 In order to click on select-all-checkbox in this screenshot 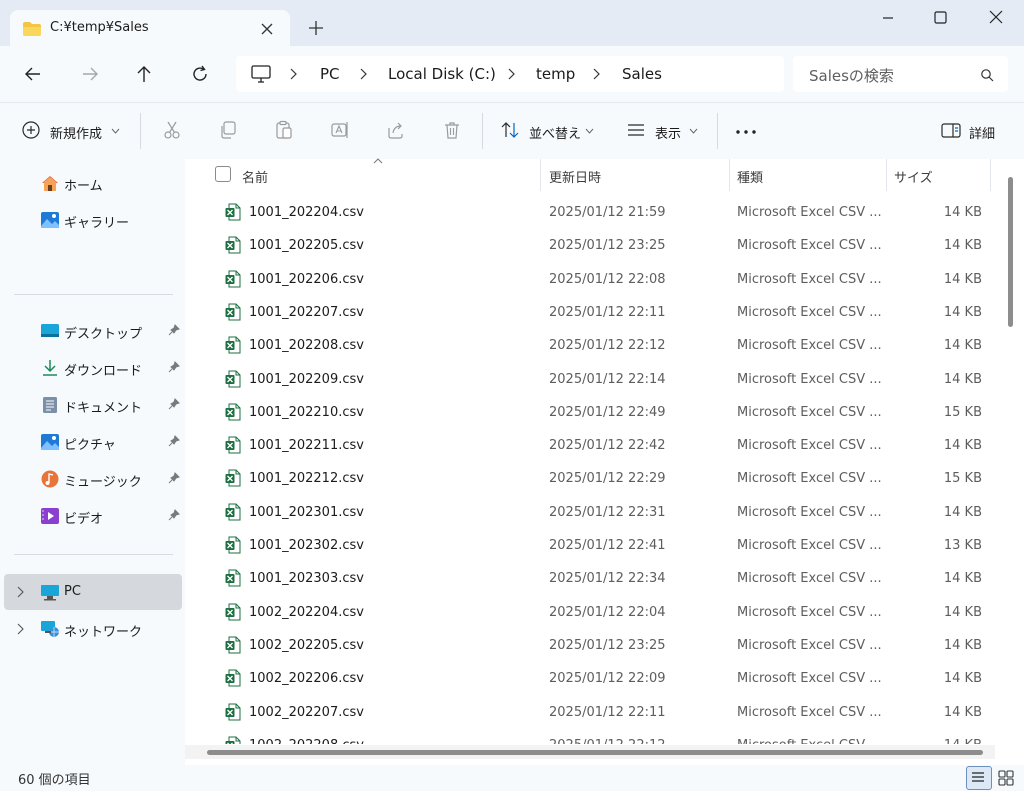, I will do `click(223, 174)`.